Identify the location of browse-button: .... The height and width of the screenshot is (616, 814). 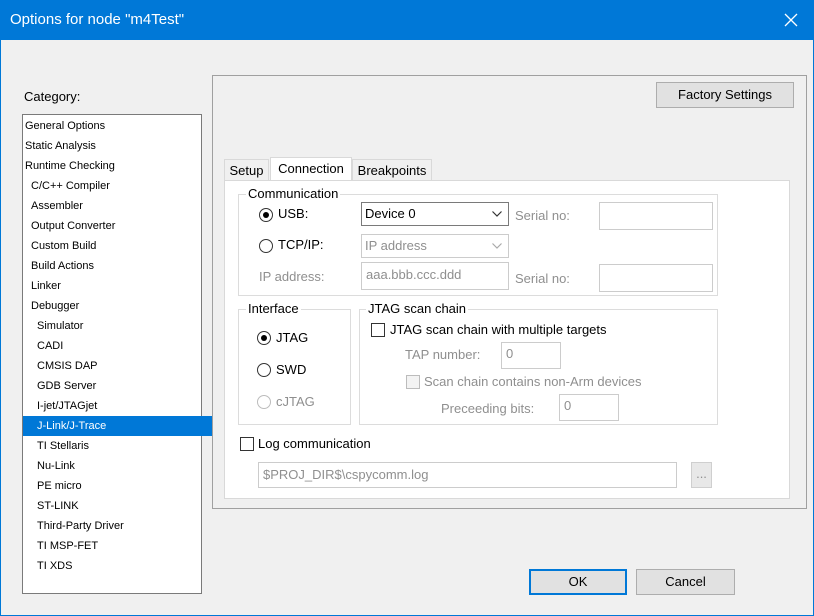
(701, 475).